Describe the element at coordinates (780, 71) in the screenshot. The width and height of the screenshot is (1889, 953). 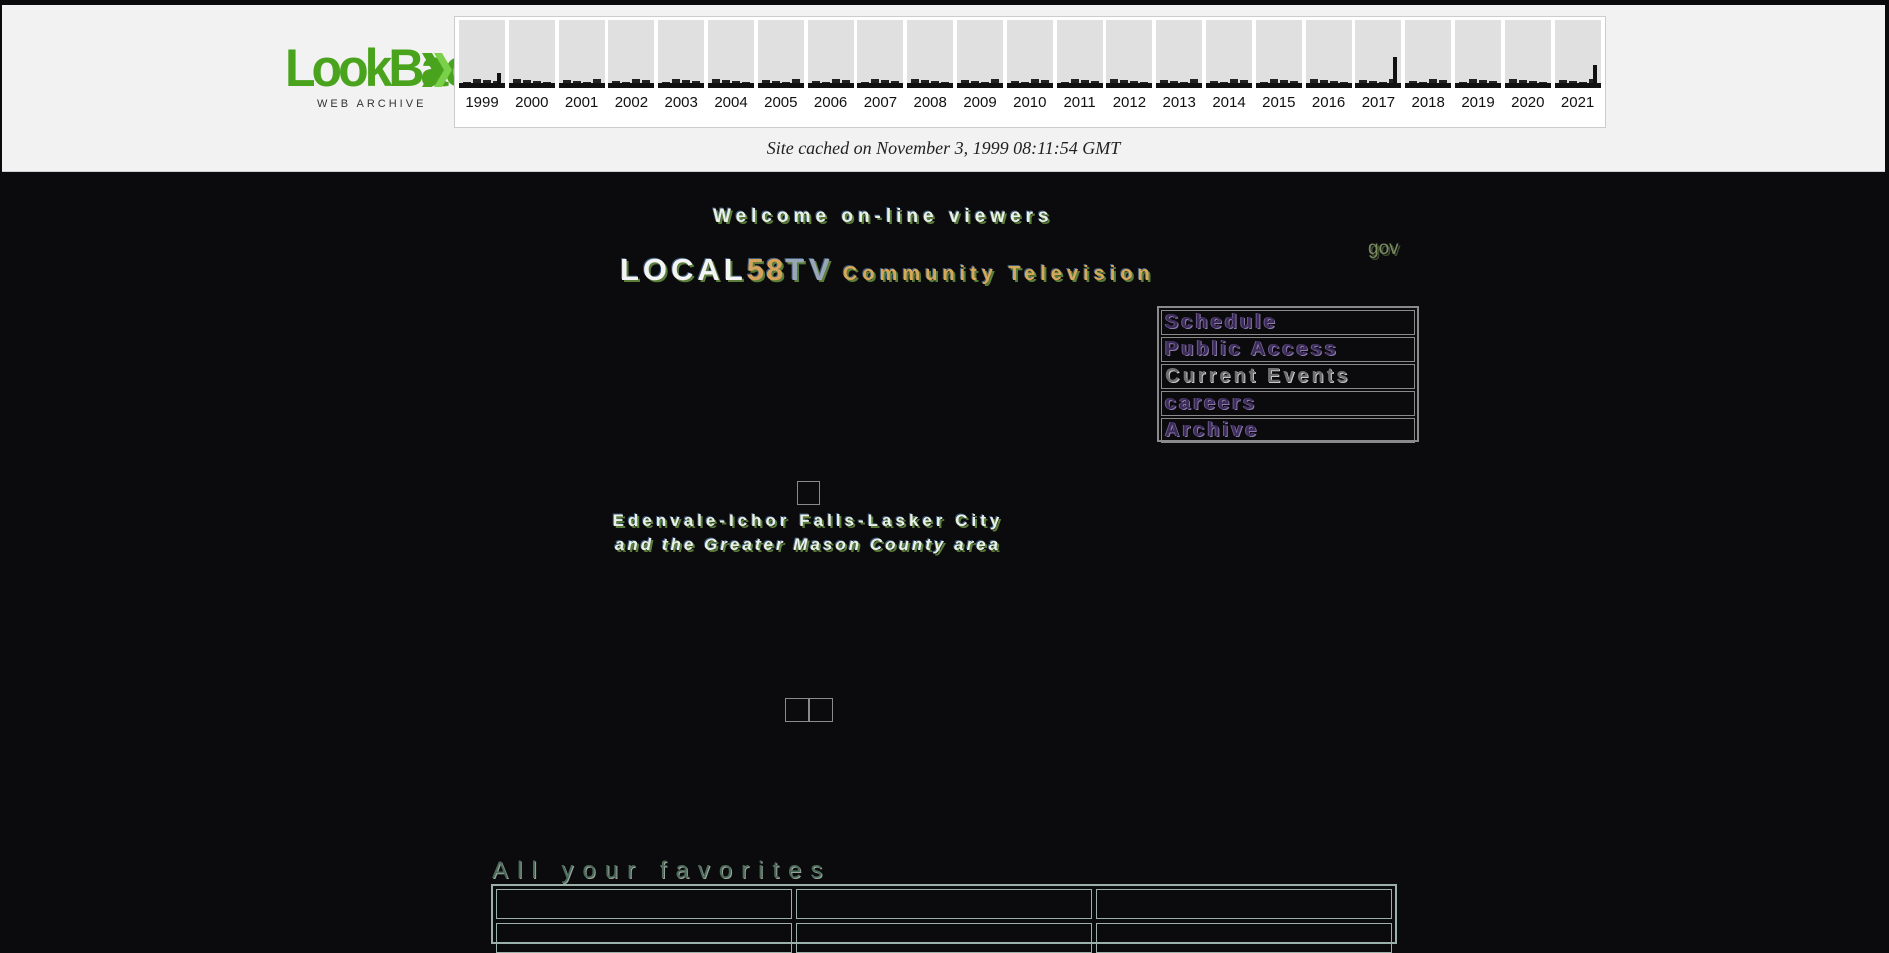
I see `year-2005: 2005` at that location.